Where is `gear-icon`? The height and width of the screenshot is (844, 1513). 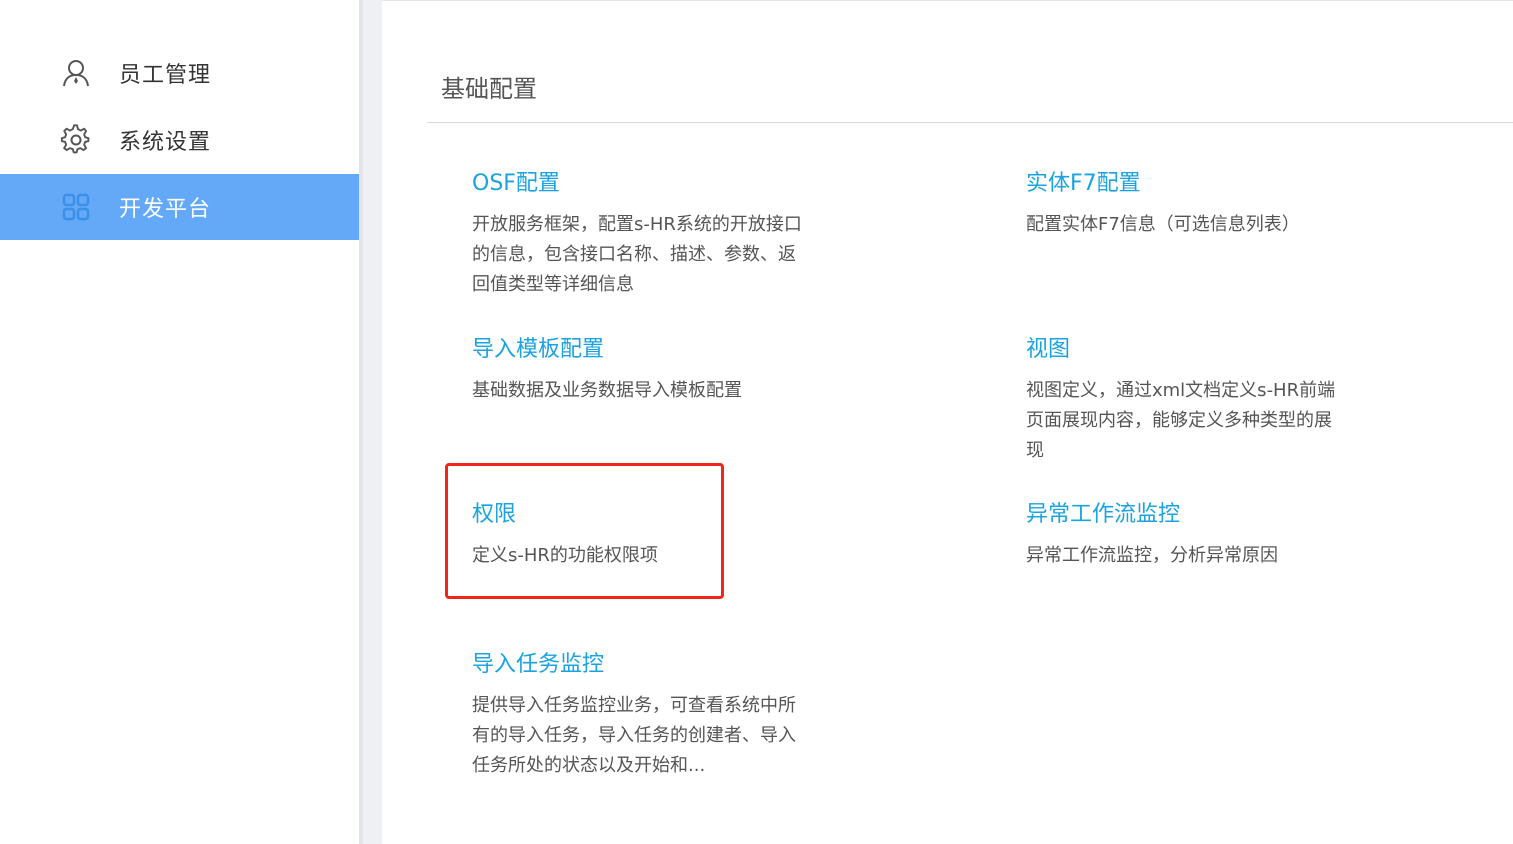 gear-icon is located at coordinates (76, 140).